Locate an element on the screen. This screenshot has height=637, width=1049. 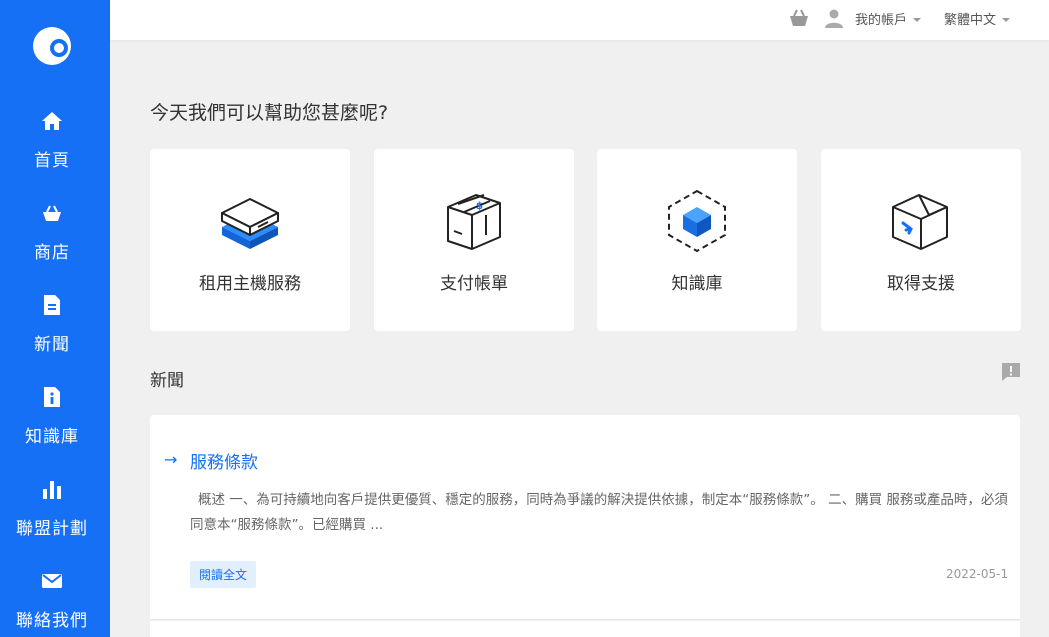
sidebar-item-news: 新聞 is located at coordinates (55, 334).